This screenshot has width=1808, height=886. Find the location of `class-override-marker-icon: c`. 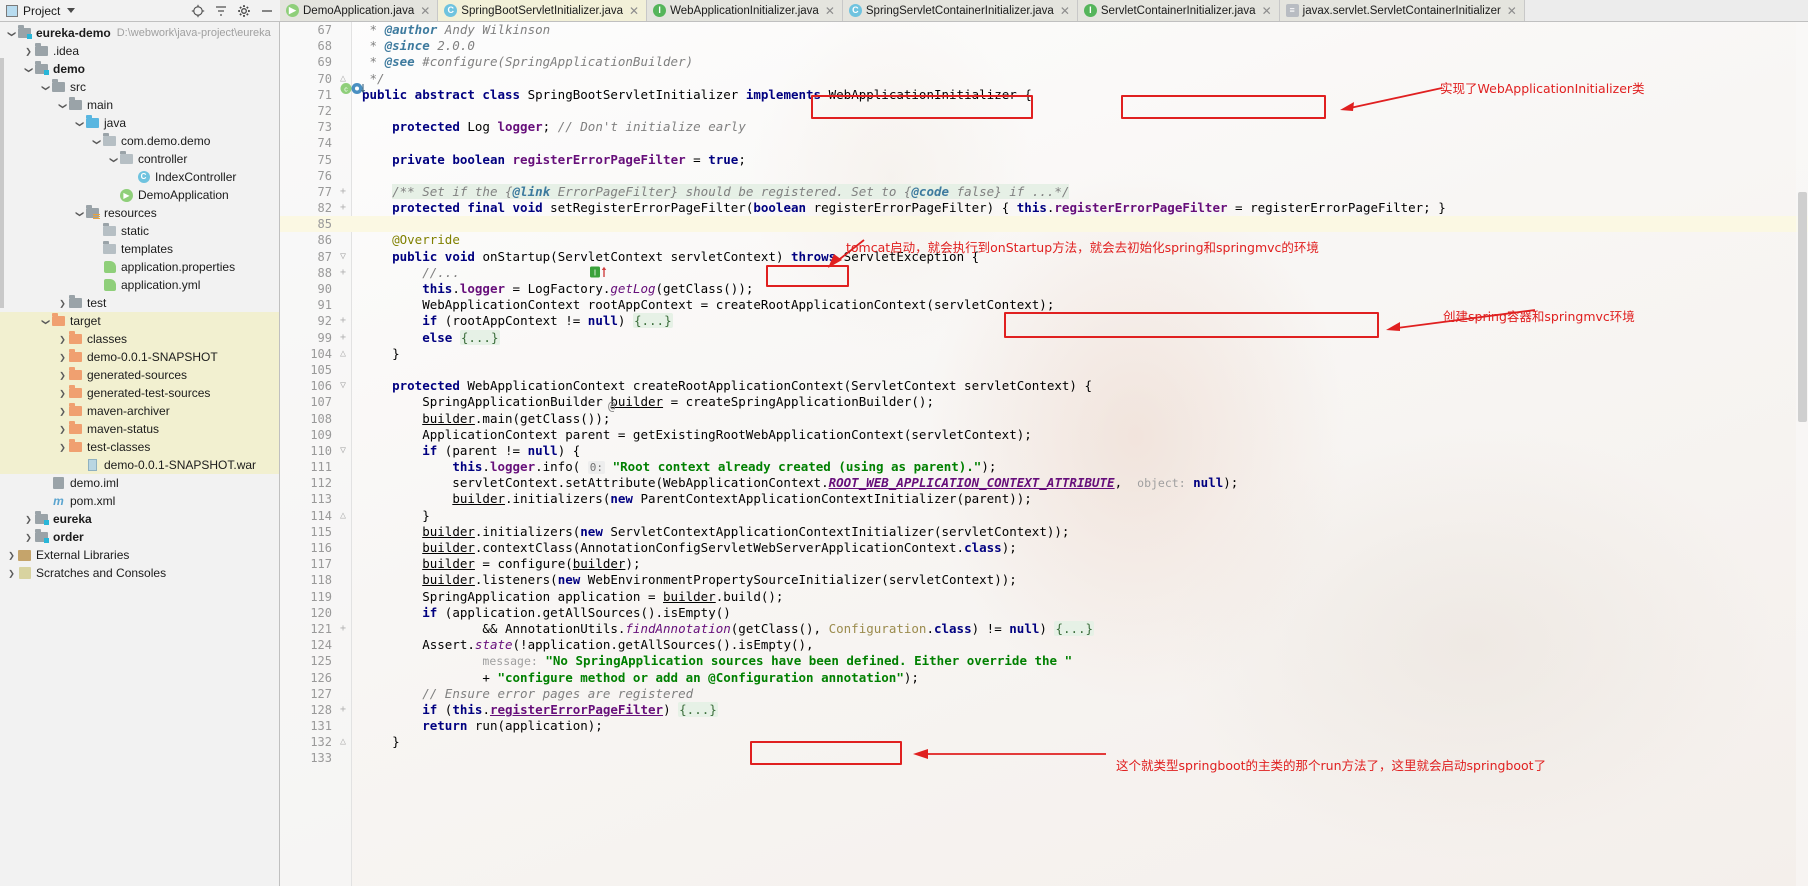

class-override-marker-icon: c is located at coordinates (353, 90).